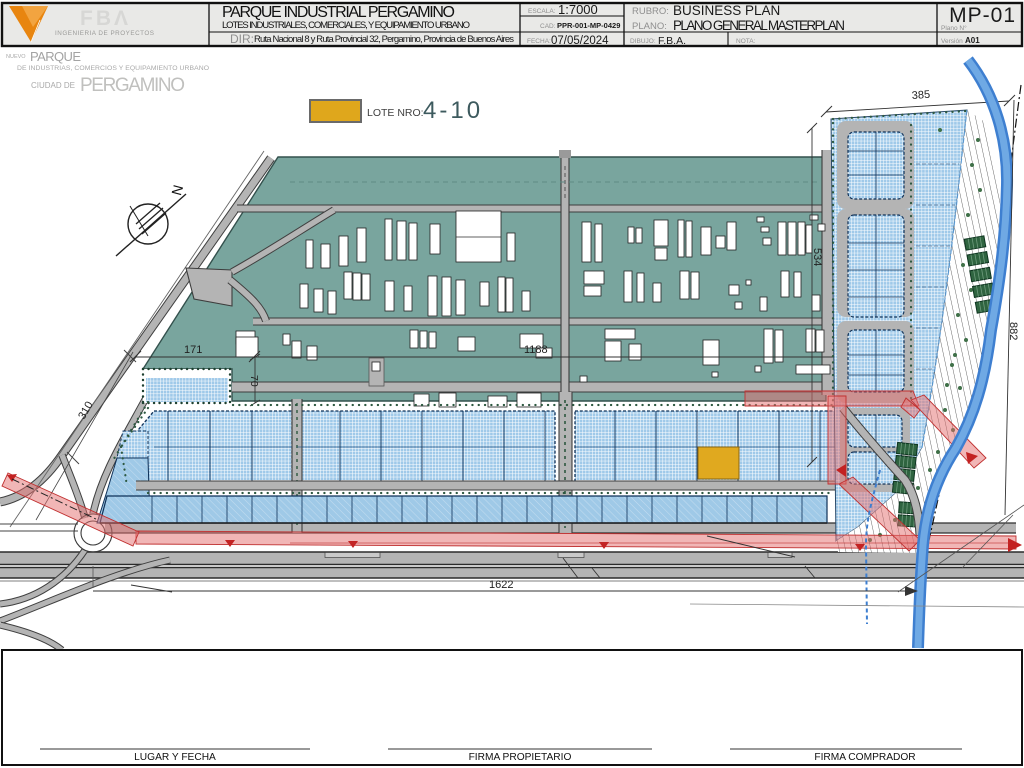 The height and width of the screenshot is (768, 1024). I want to click on svg-text: 1188, so click(536, 350).